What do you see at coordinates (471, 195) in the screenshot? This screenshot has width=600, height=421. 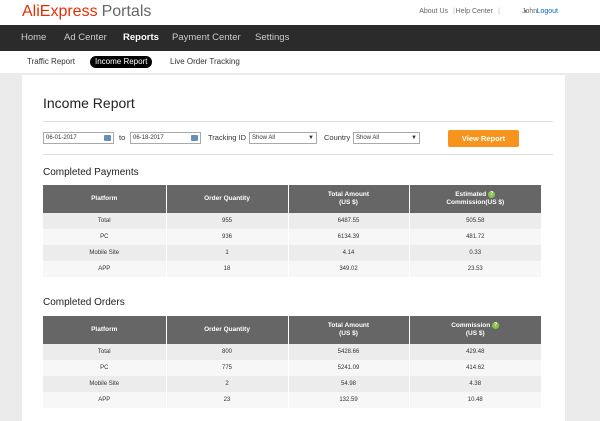 I see `header-line: Estimated` at bounding box center [471, 195].